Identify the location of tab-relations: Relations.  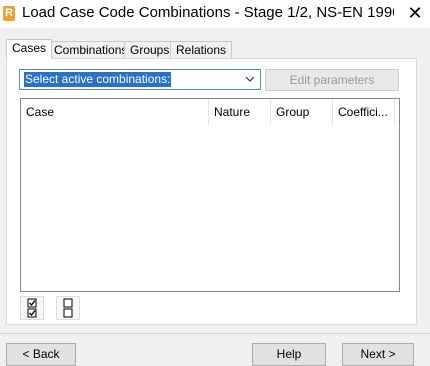
(201, 50).